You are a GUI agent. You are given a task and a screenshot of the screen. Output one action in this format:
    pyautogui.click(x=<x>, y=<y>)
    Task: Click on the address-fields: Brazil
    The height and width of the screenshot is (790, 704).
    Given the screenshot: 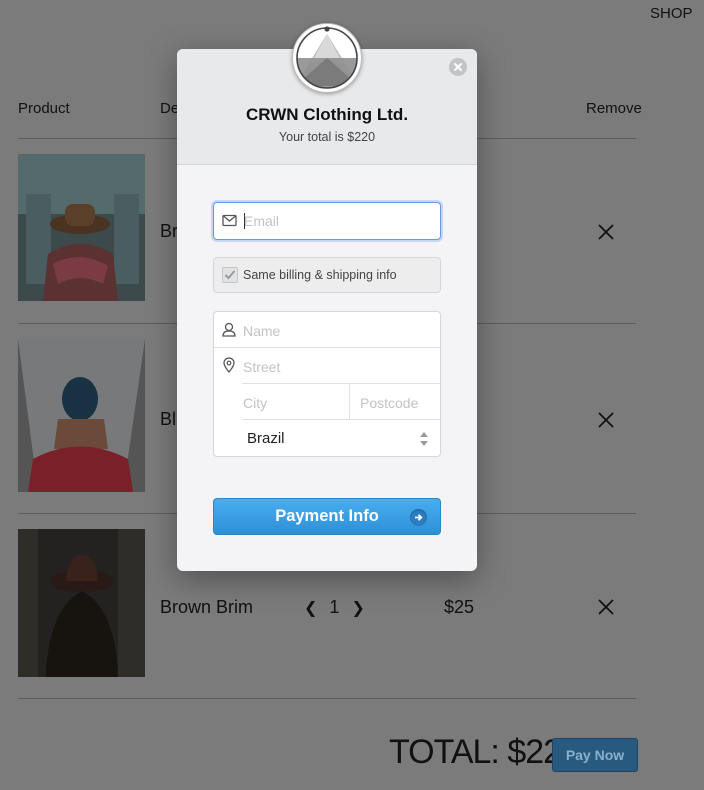 What is the action you would take?
    pyautogui.click(x=327, y=384)
    